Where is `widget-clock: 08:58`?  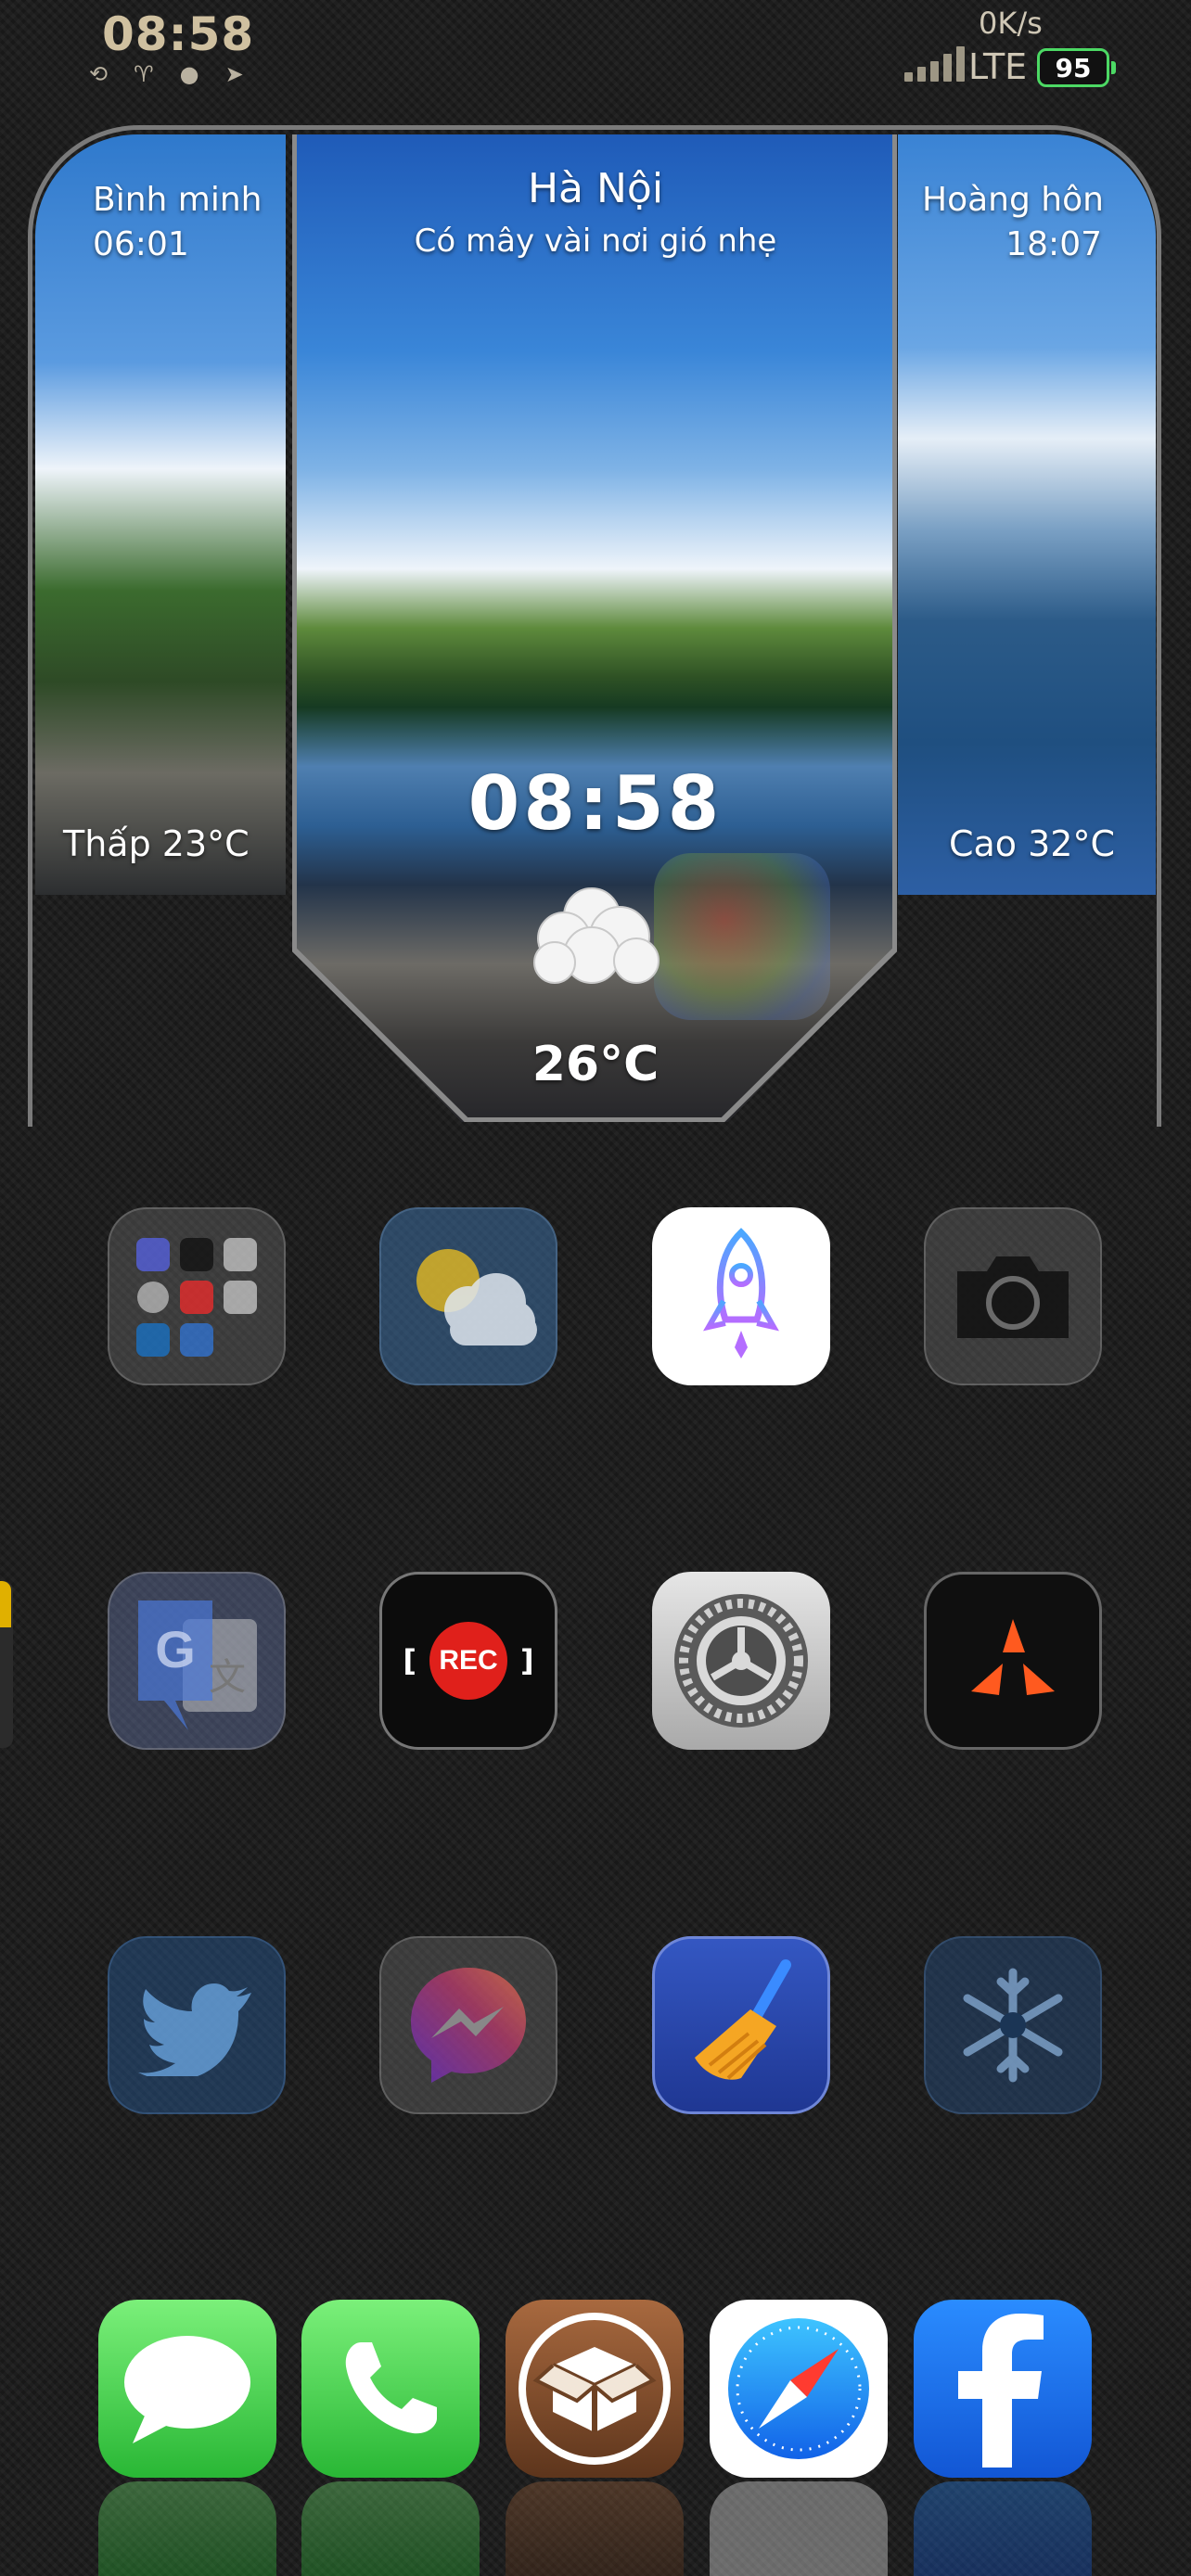 widget-clock: 08:58 is located at coordinates (595, 803).